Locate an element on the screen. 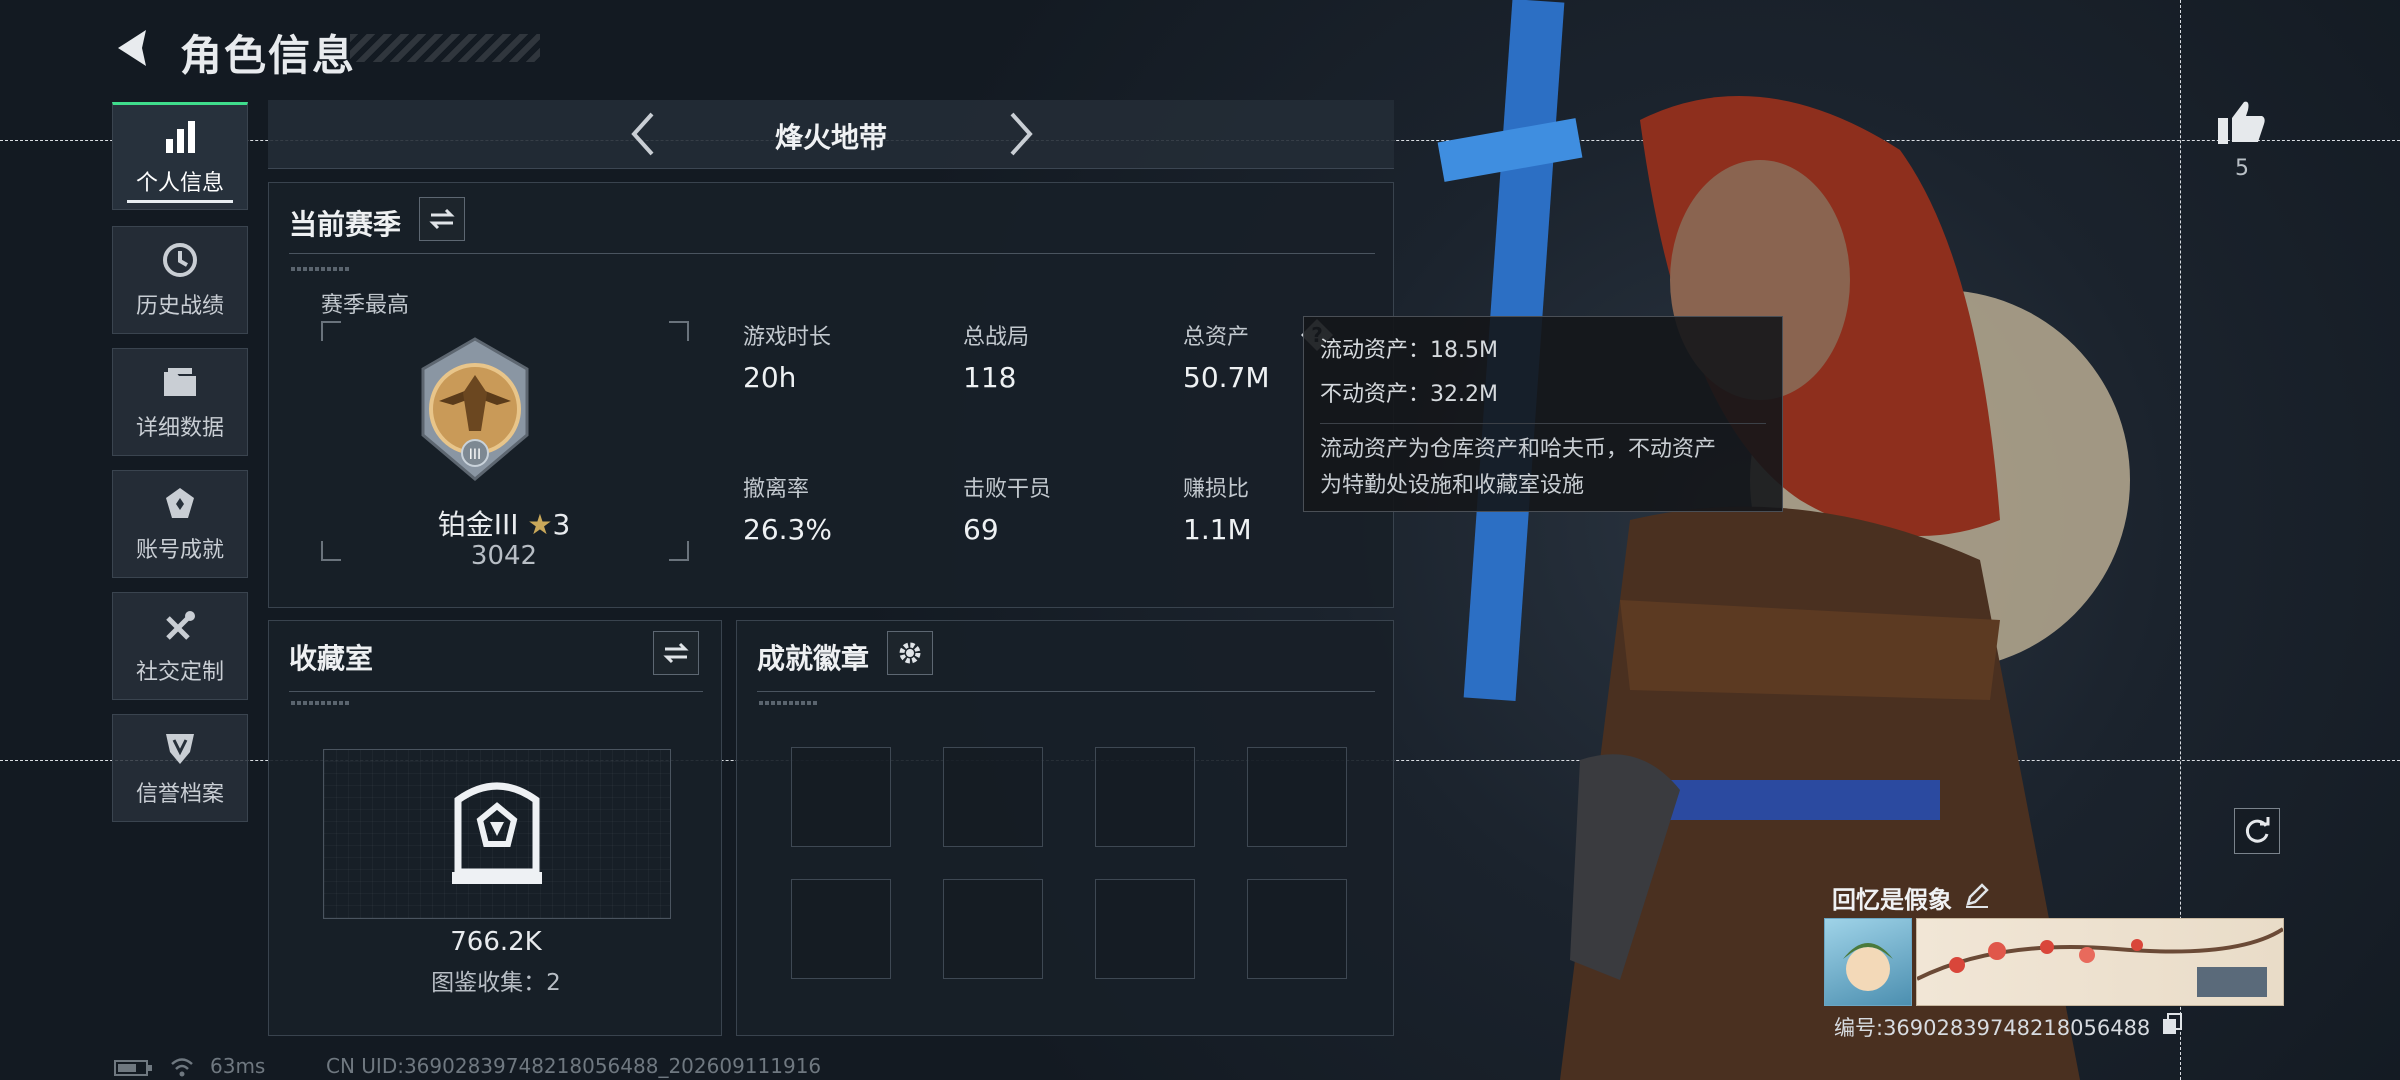 The image size is (2400, 1080). battery-icon is located at coordinates (133, 1068).